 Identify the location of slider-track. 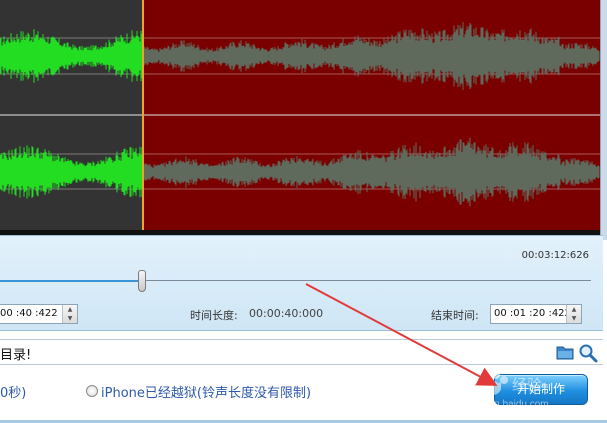
(367, 280).